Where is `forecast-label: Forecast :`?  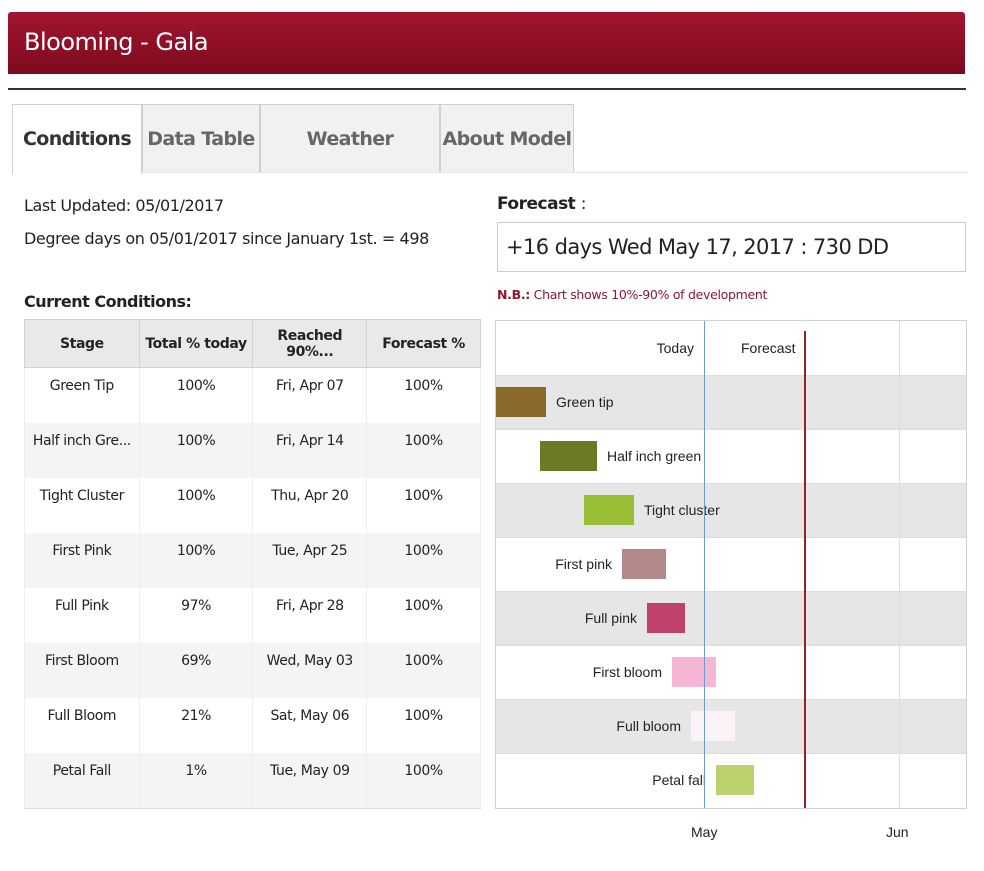 forecast-label: Forecast : is located at coordinates (541, 204).